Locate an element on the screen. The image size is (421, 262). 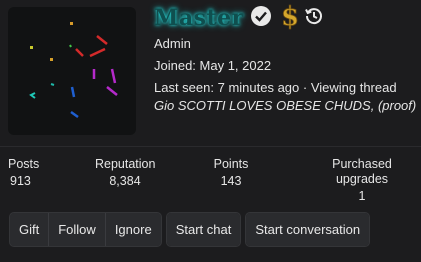
dollar-sign-icon: $ is located at coordinates (290, 18).